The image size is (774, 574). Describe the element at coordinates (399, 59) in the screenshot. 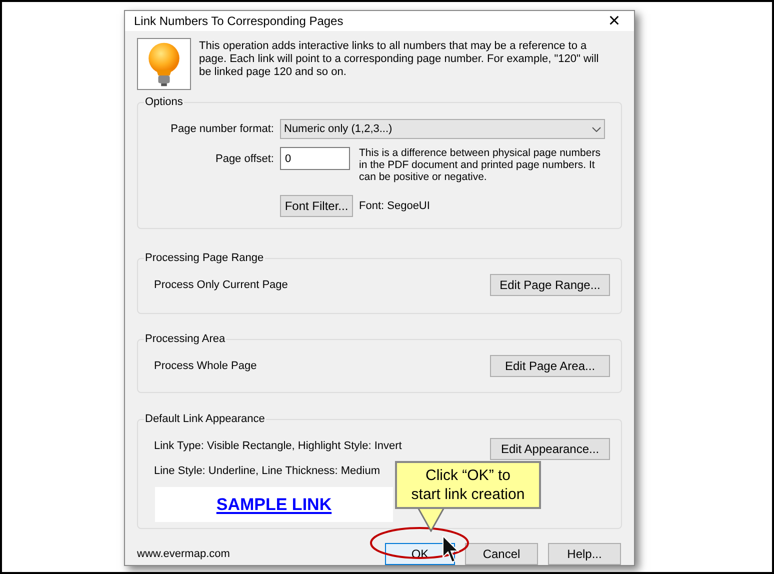

I see `description-text: This operation adds interactive links to all numbers that may be a reference to a page. Each link will point to a corresponding page number. For example, "120" will be linked page 120 and so on.` at that location.